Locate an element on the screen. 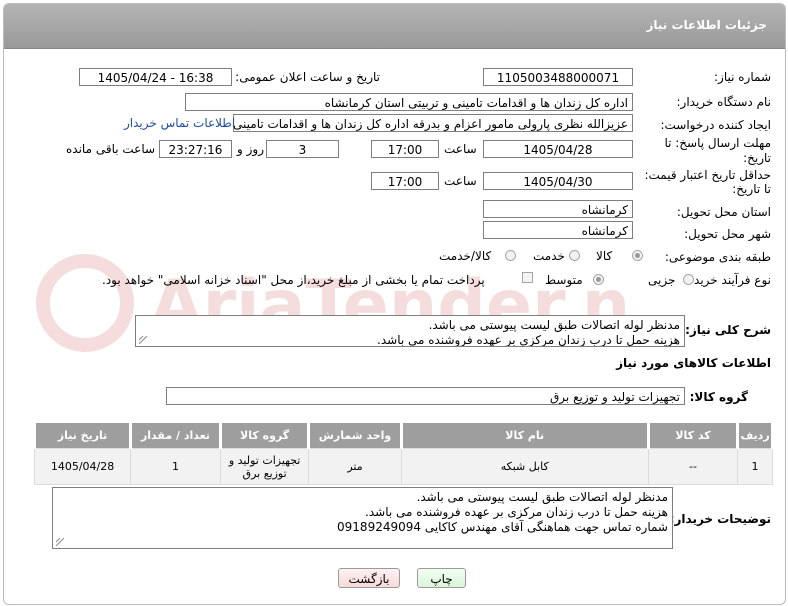  col-header-group: گروه کالا is located at coordinates (264, 436).